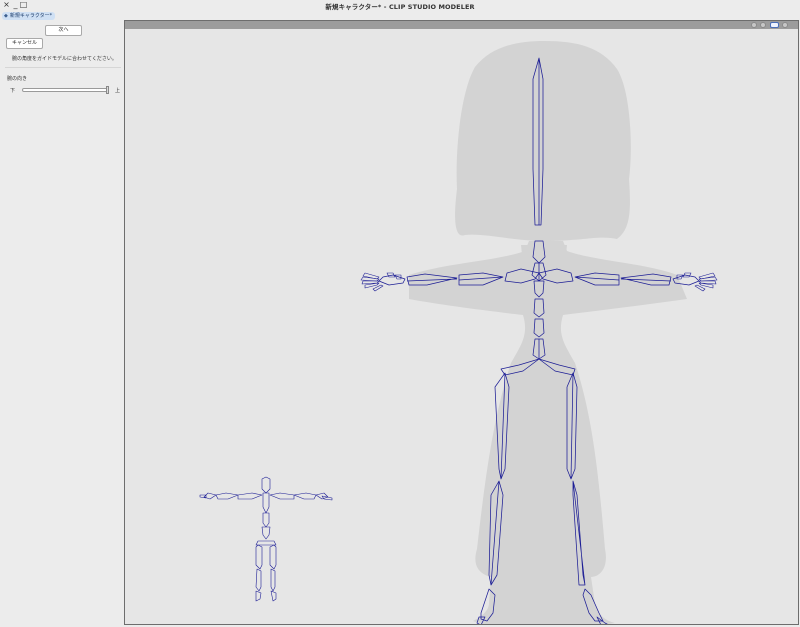 The height and width of the screenshot is (627, 800). What do you see at coordinates (774, 25) in the screenshot?
I see `settings-icon` at bounding box center [774, 25].